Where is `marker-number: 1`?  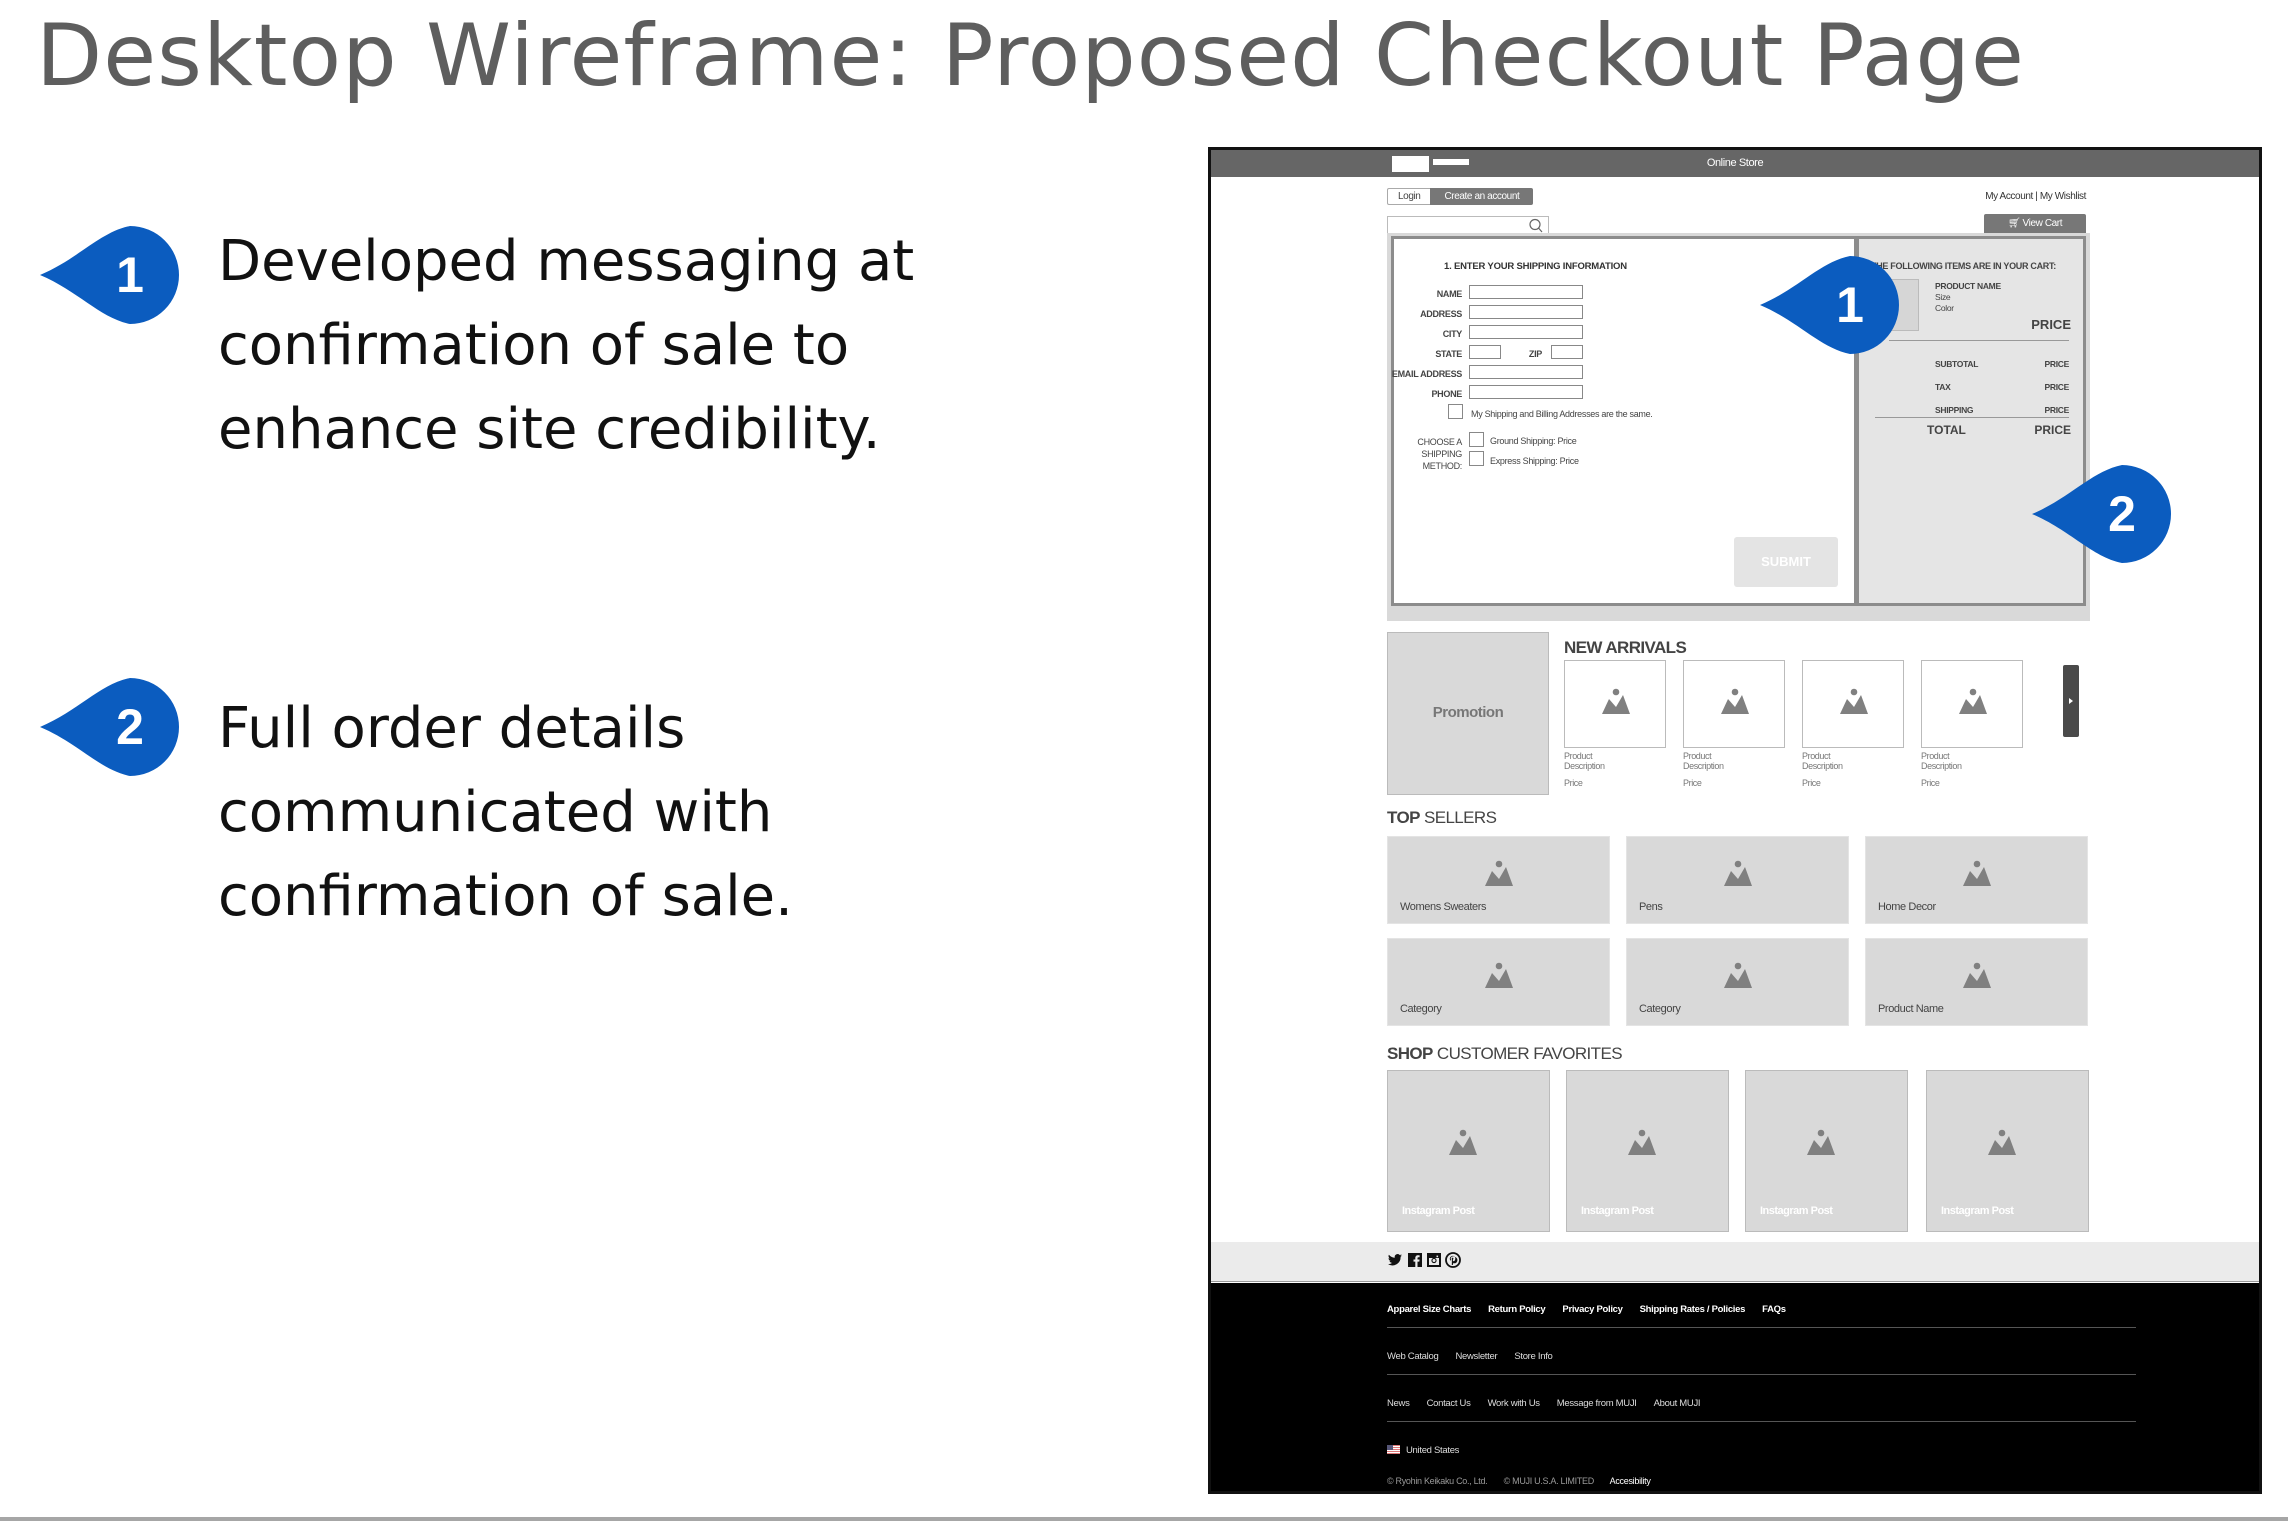 marker-number: 1 is located at coordinates (1850, 305).